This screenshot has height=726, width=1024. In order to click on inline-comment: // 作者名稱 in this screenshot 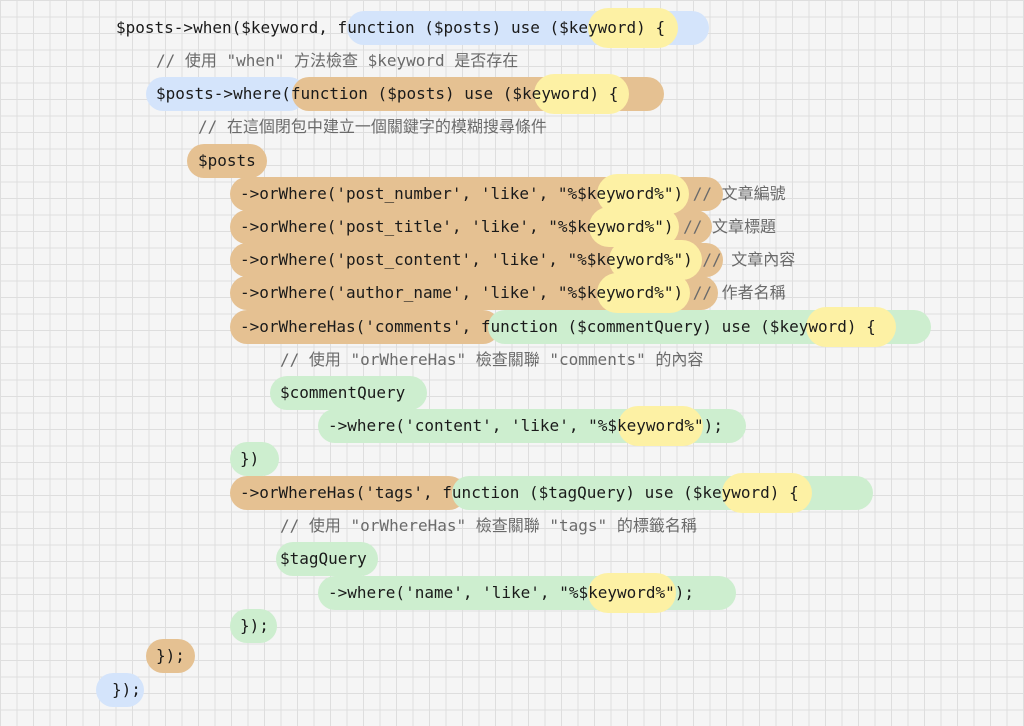, I will do `click(734, 292)`.